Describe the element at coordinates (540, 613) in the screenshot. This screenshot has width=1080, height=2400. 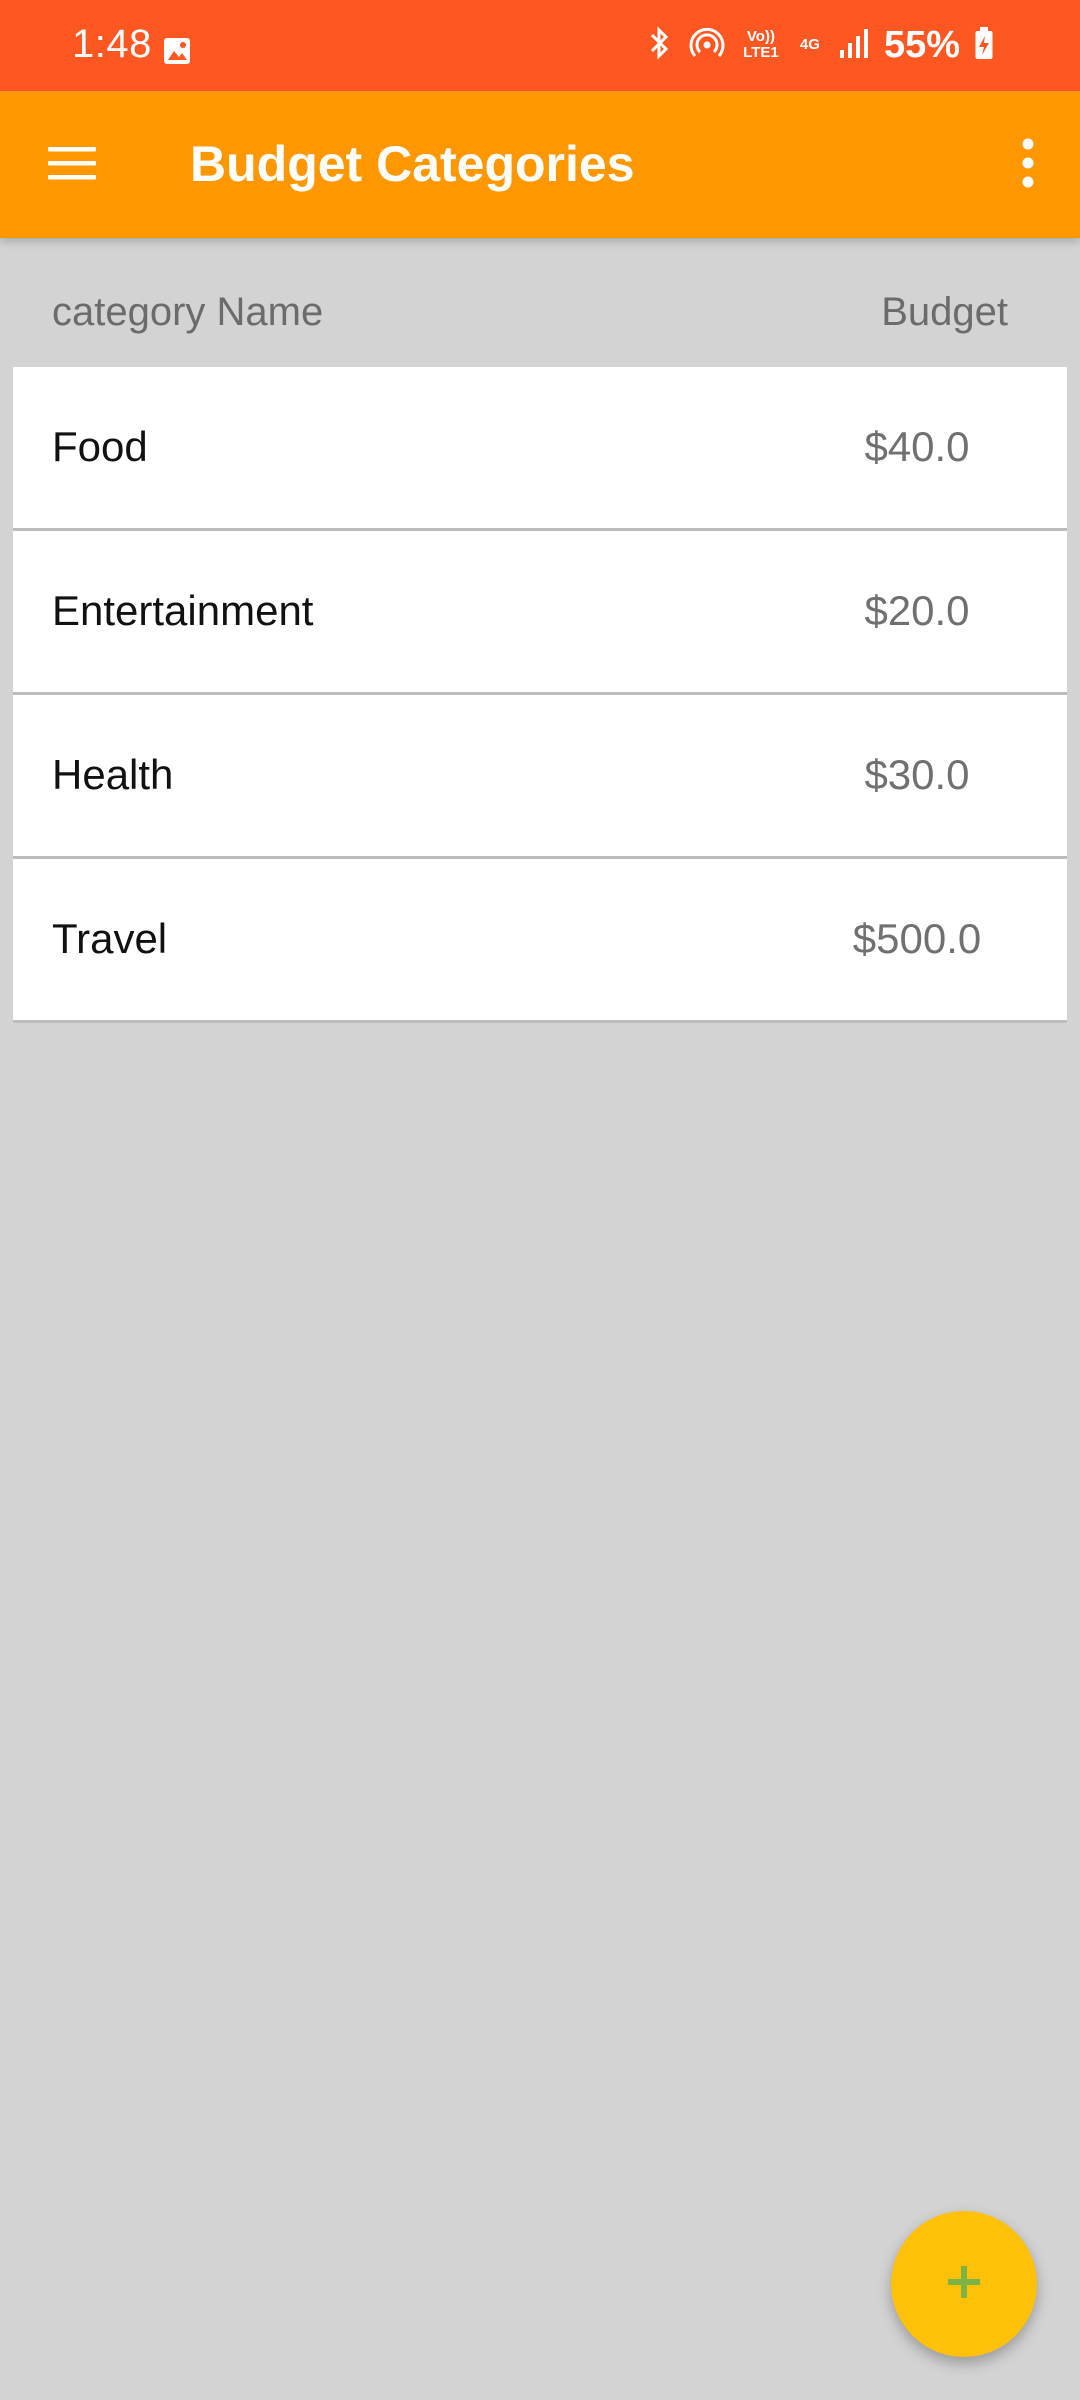
I see `list-item: Entertainment $20.0` at that location.